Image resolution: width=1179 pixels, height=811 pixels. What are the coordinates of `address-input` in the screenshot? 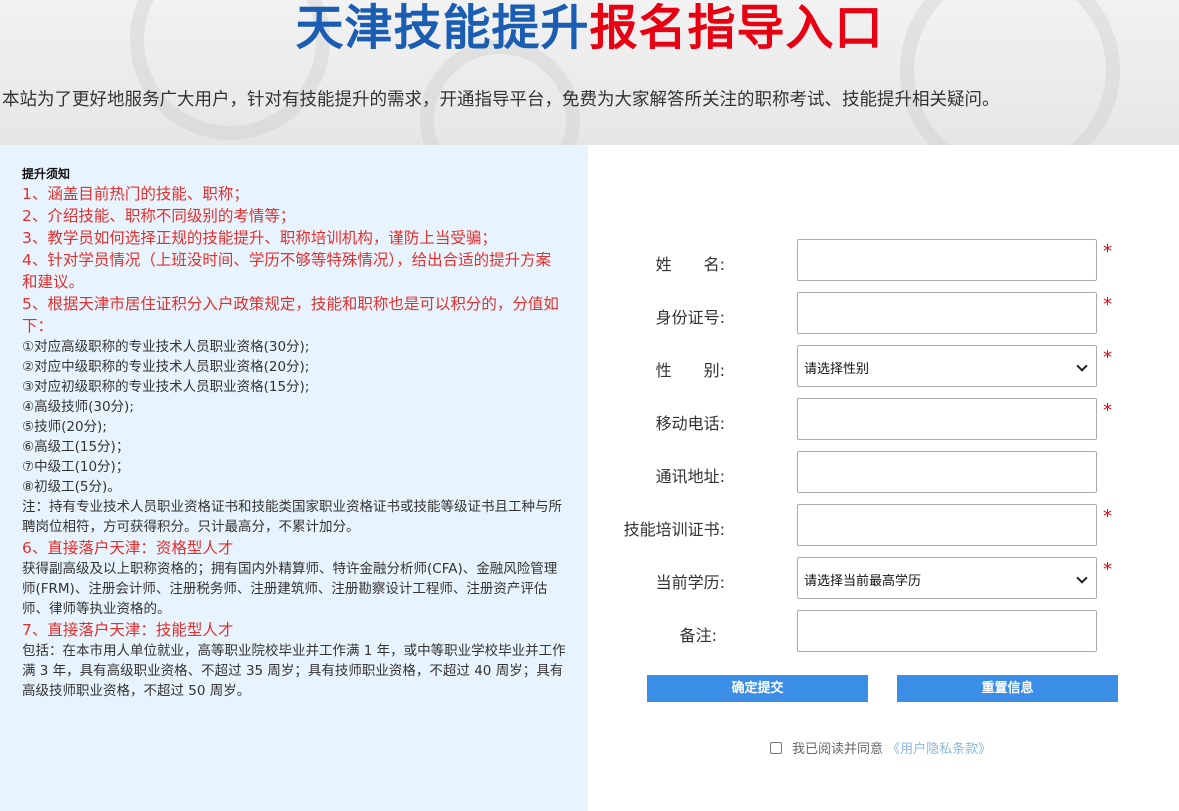 It's located at (947, 472).